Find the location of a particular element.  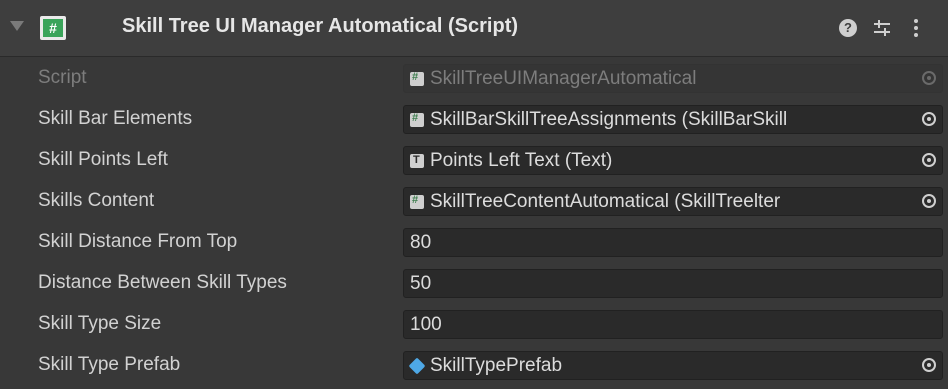

field-row-skill-type-size: Skill Type Size 100 is located at coordinates (474, 324).